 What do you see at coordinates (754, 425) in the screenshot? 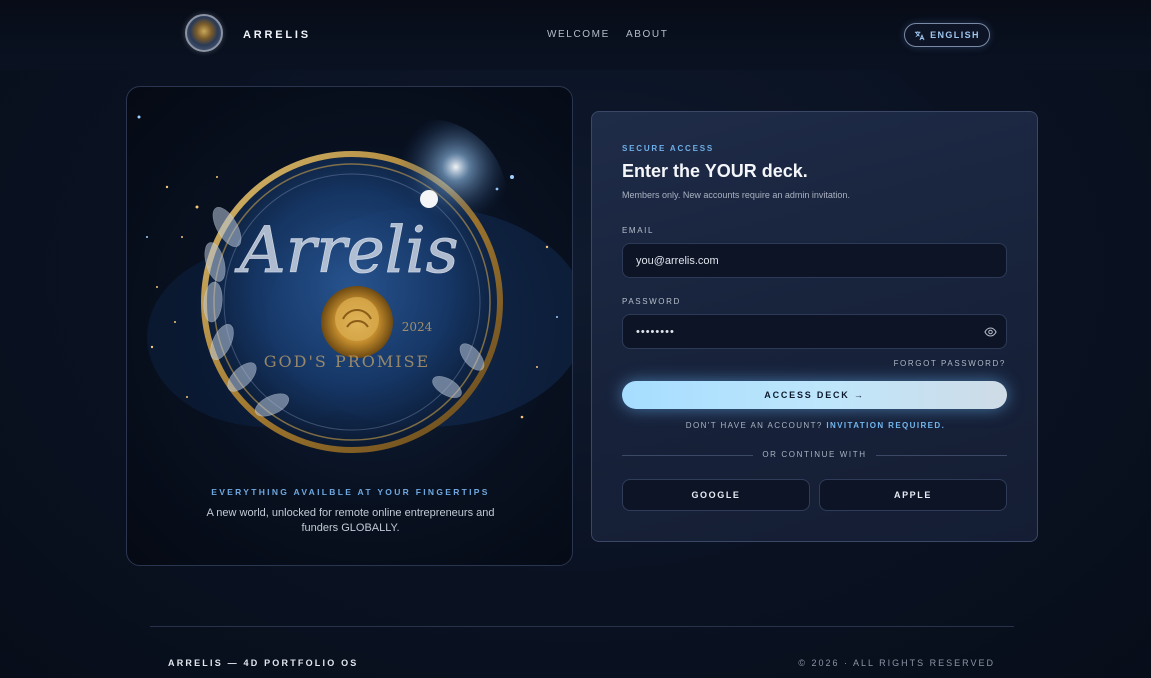
I see `signup-prompt-text: DON'T HAVE AN ACCOUNT?` at bounding box center [754, 425].